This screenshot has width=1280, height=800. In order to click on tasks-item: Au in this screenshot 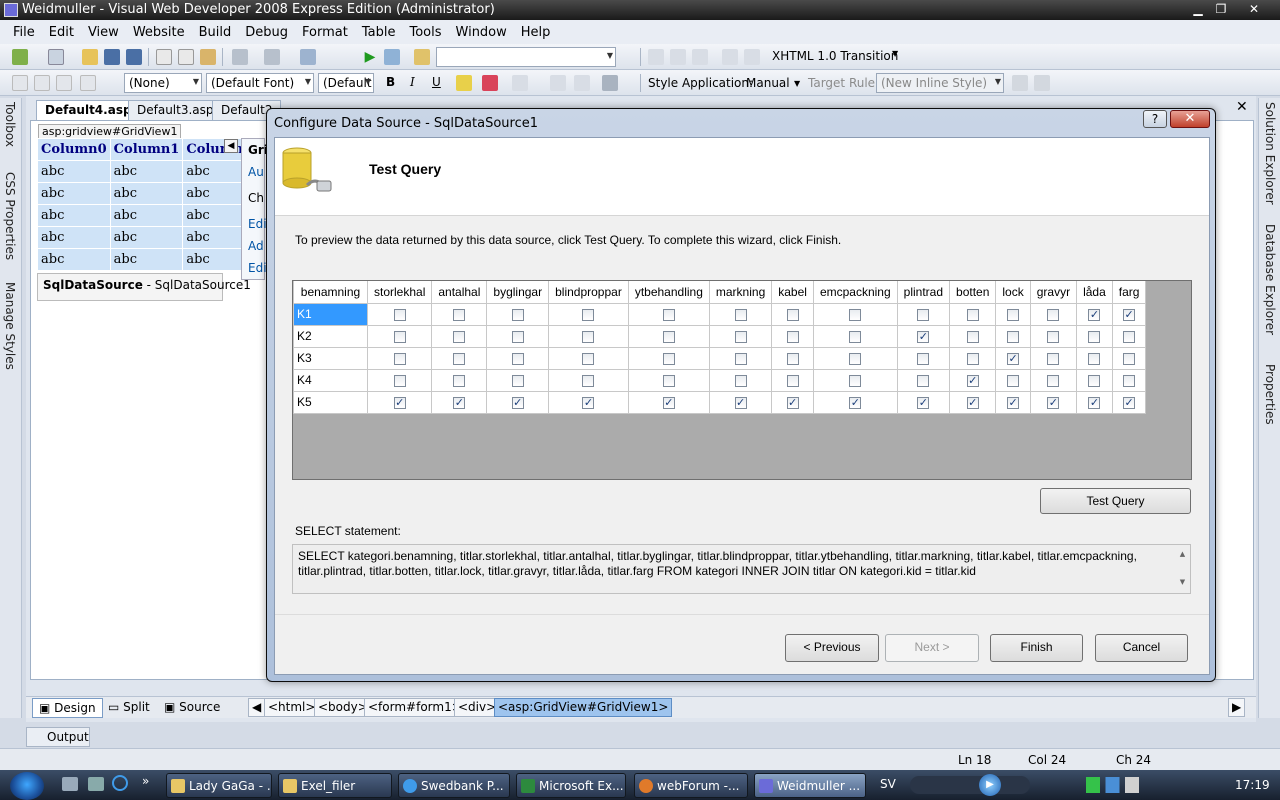, I will do `click(256, 172)`.